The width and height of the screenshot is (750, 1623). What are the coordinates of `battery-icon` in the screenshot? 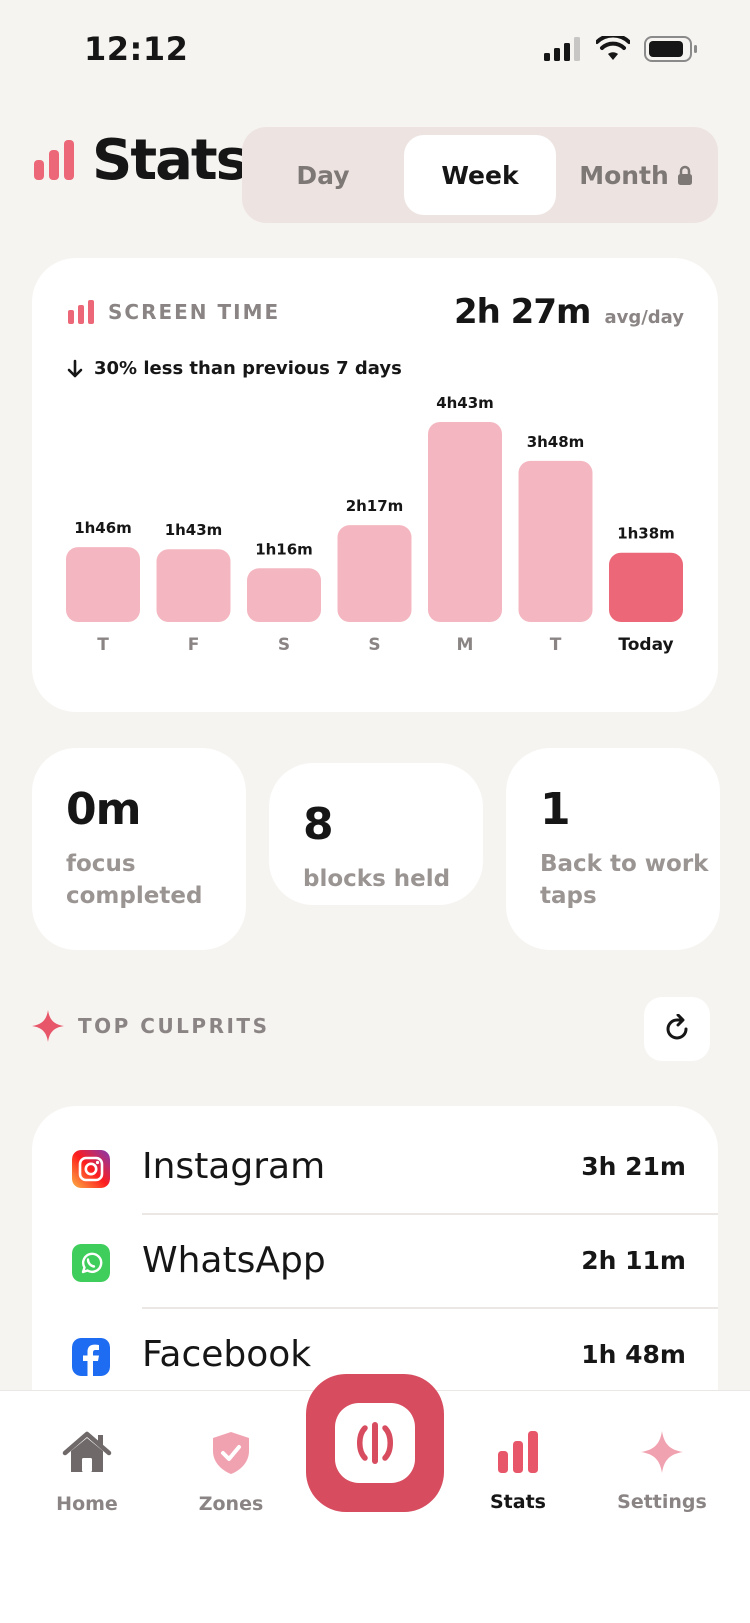 It's located at (670, 49).